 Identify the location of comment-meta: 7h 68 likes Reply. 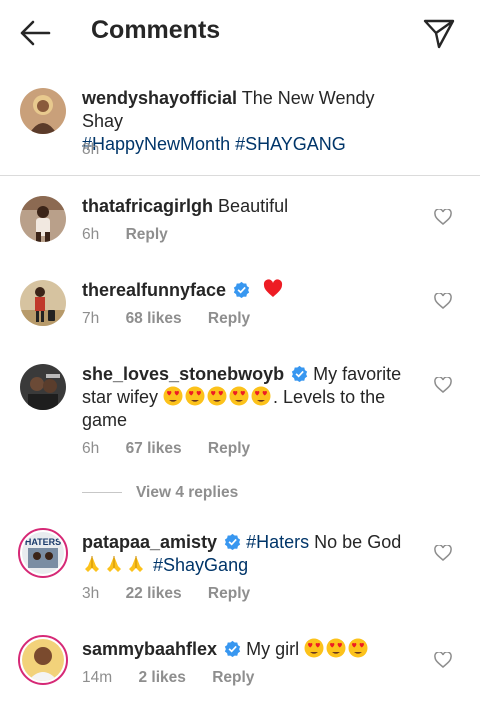
(177, 319).